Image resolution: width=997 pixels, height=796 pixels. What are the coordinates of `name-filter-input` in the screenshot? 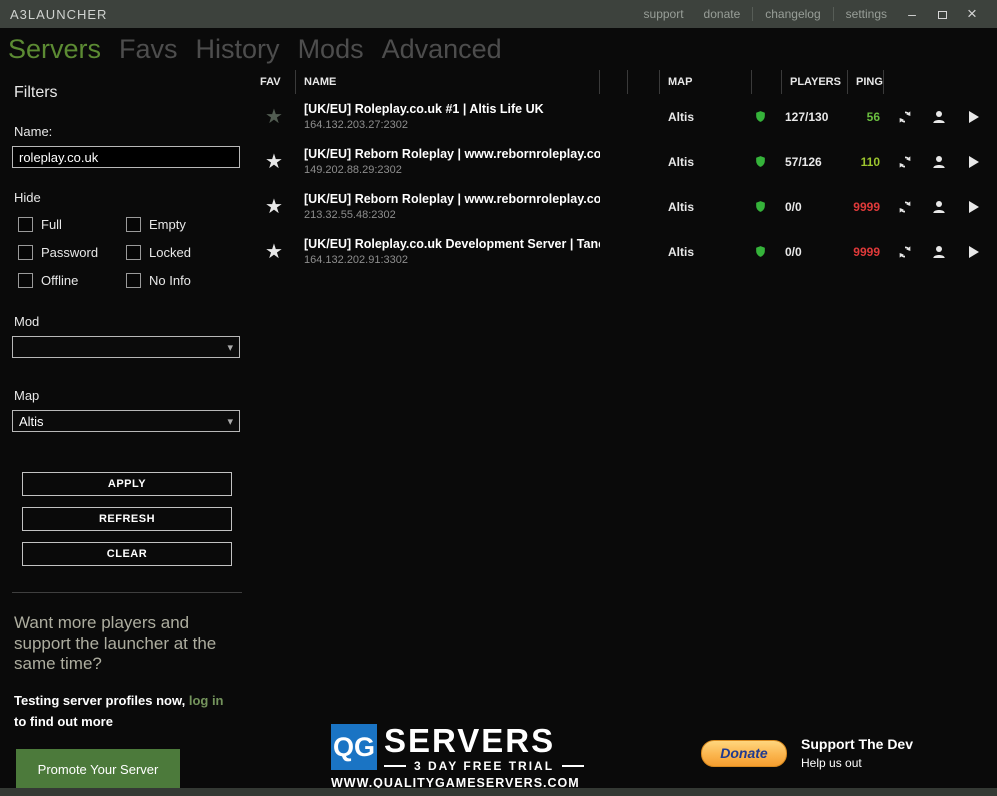 It's located at (126, 157).